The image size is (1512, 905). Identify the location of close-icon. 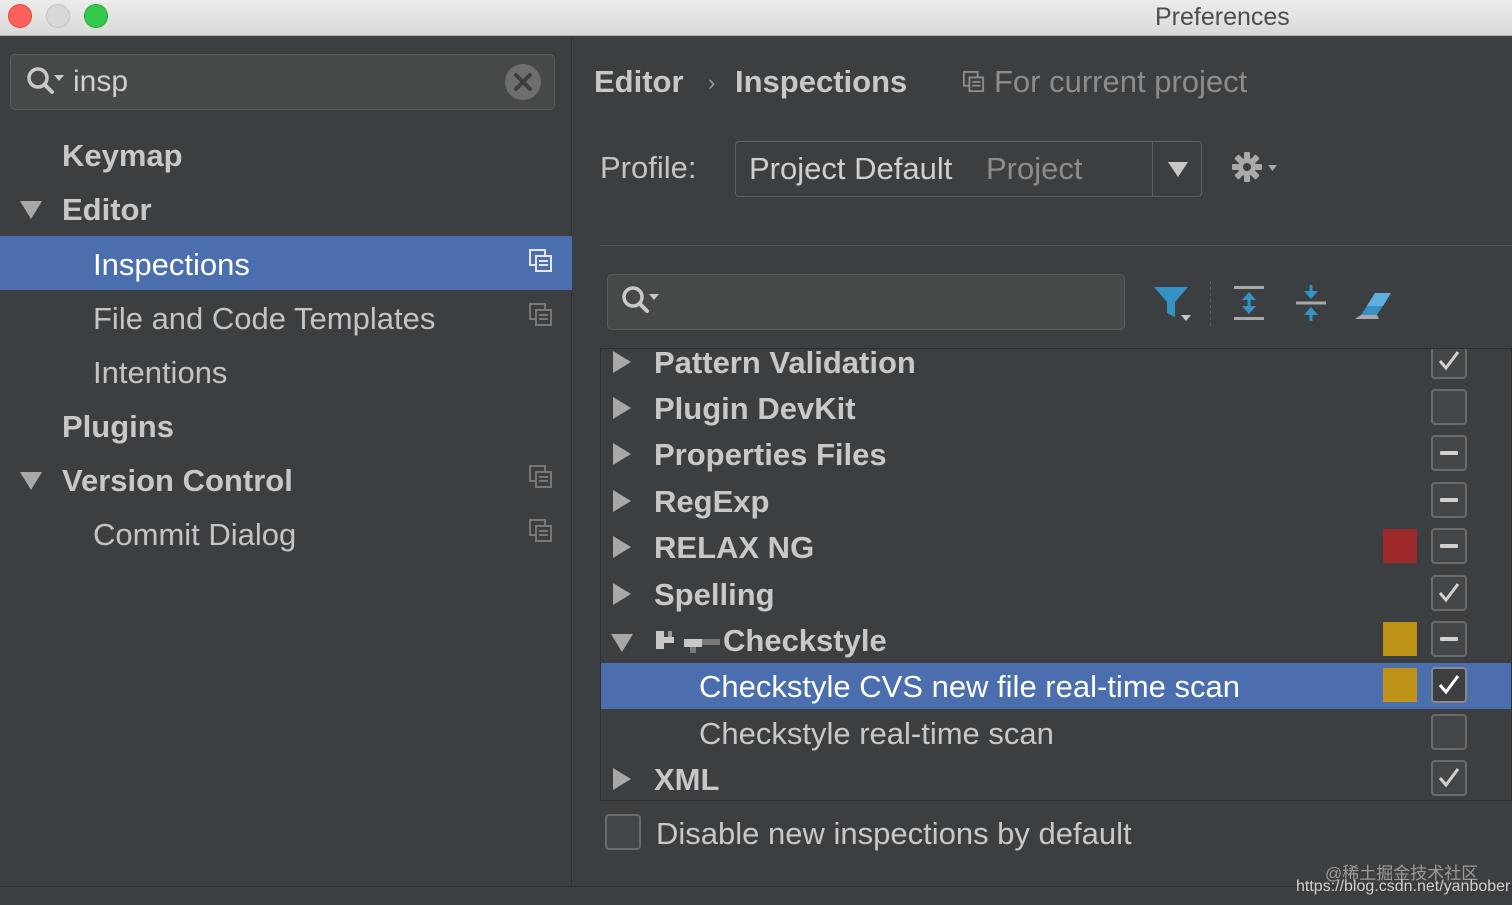
(523, 82).